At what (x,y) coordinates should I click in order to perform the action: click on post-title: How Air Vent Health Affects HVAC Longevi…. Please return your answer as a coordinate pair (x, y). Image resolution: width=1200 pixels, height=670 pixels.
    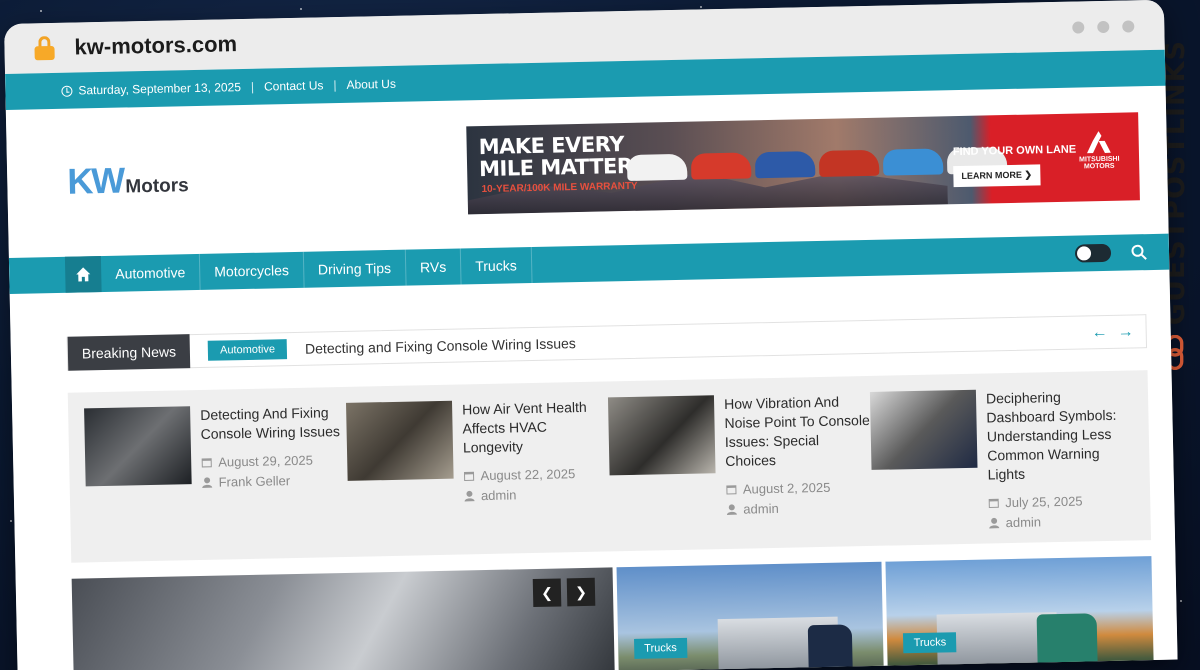
    Looking at the image, I should click on (535, 427).